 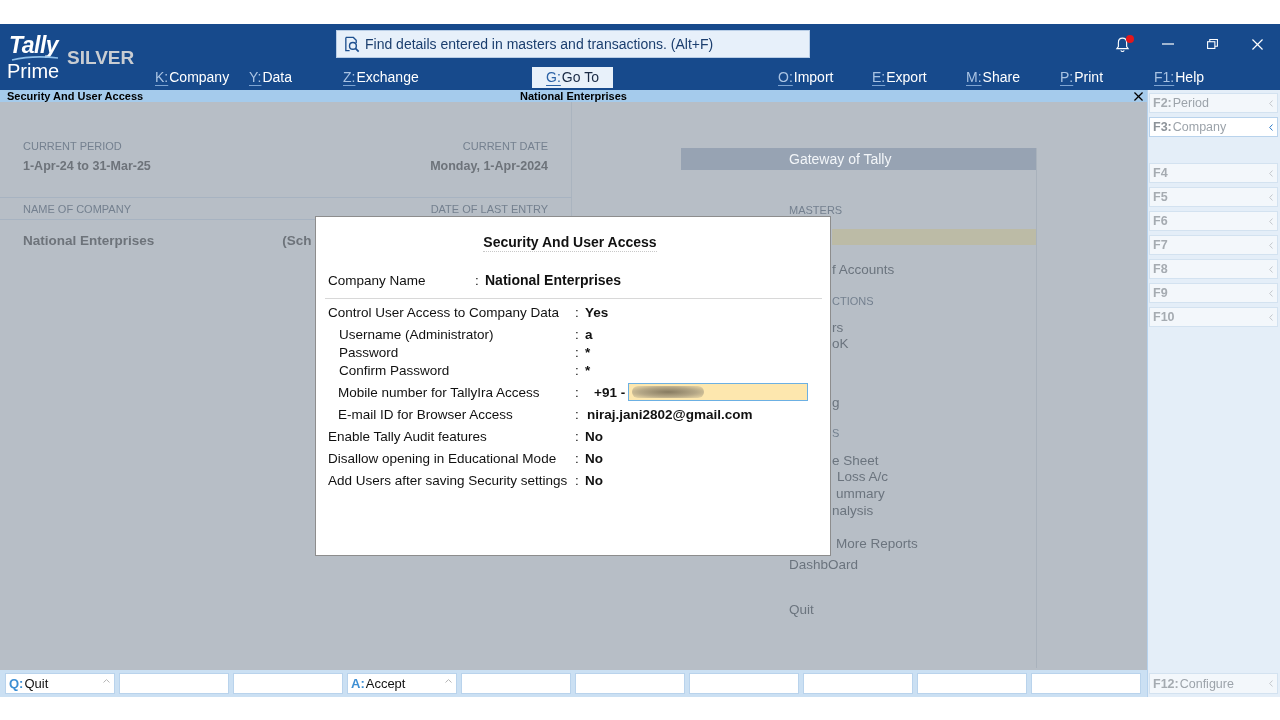 I want to click on function-key-button: F7, so click(x=1213, y=245).